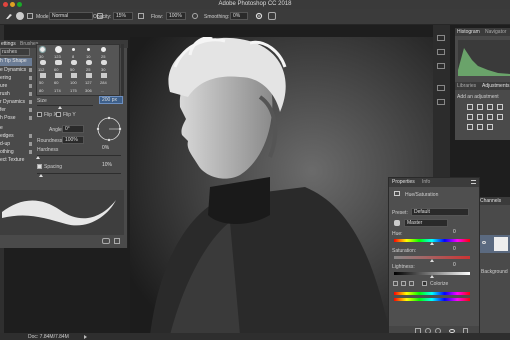  What do you see at coordinates (13, 70) in the screenshot?
I see `section-shape-dynamics: e Dynamics` at bounding box center [13, 70].